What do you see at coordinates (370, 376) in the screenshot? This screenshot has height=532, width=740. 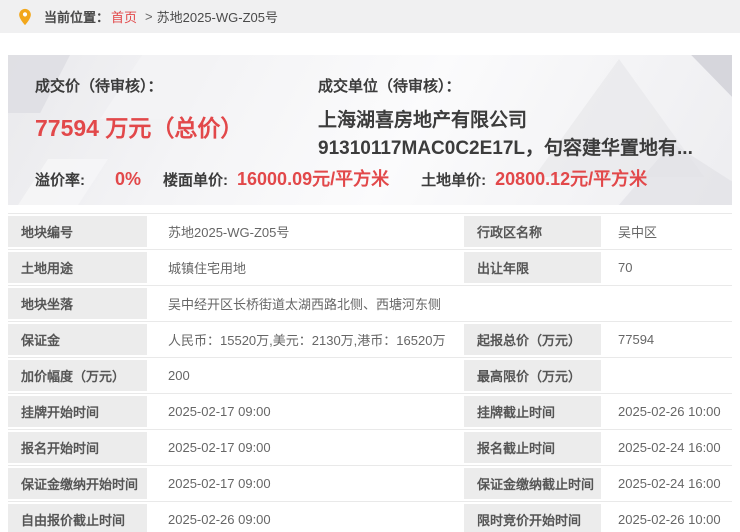 I see `table-row: 加价幅度（万元） 200 最高限价（万元）` at bounding box center [370, 376].